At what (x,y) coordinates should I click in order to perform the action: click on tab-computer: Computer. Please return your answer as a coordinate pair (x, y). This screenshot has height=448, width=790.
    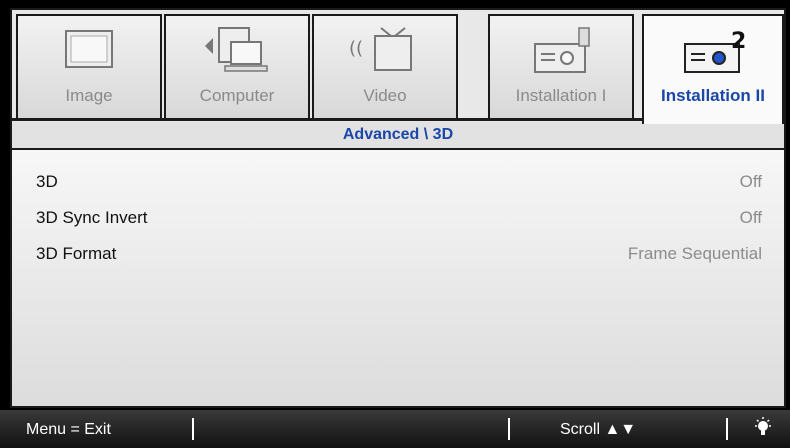
    Looking at the image, I should click on (237, 66).